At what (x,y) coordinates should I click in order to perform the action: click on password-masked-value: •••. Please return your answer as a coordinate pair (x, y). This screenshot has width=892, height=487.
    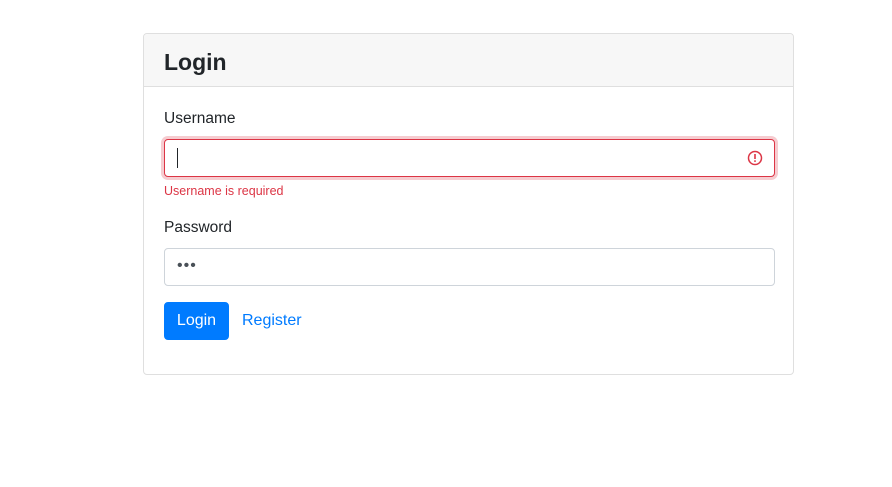
    Looking at the image, I should click on (187, 265).